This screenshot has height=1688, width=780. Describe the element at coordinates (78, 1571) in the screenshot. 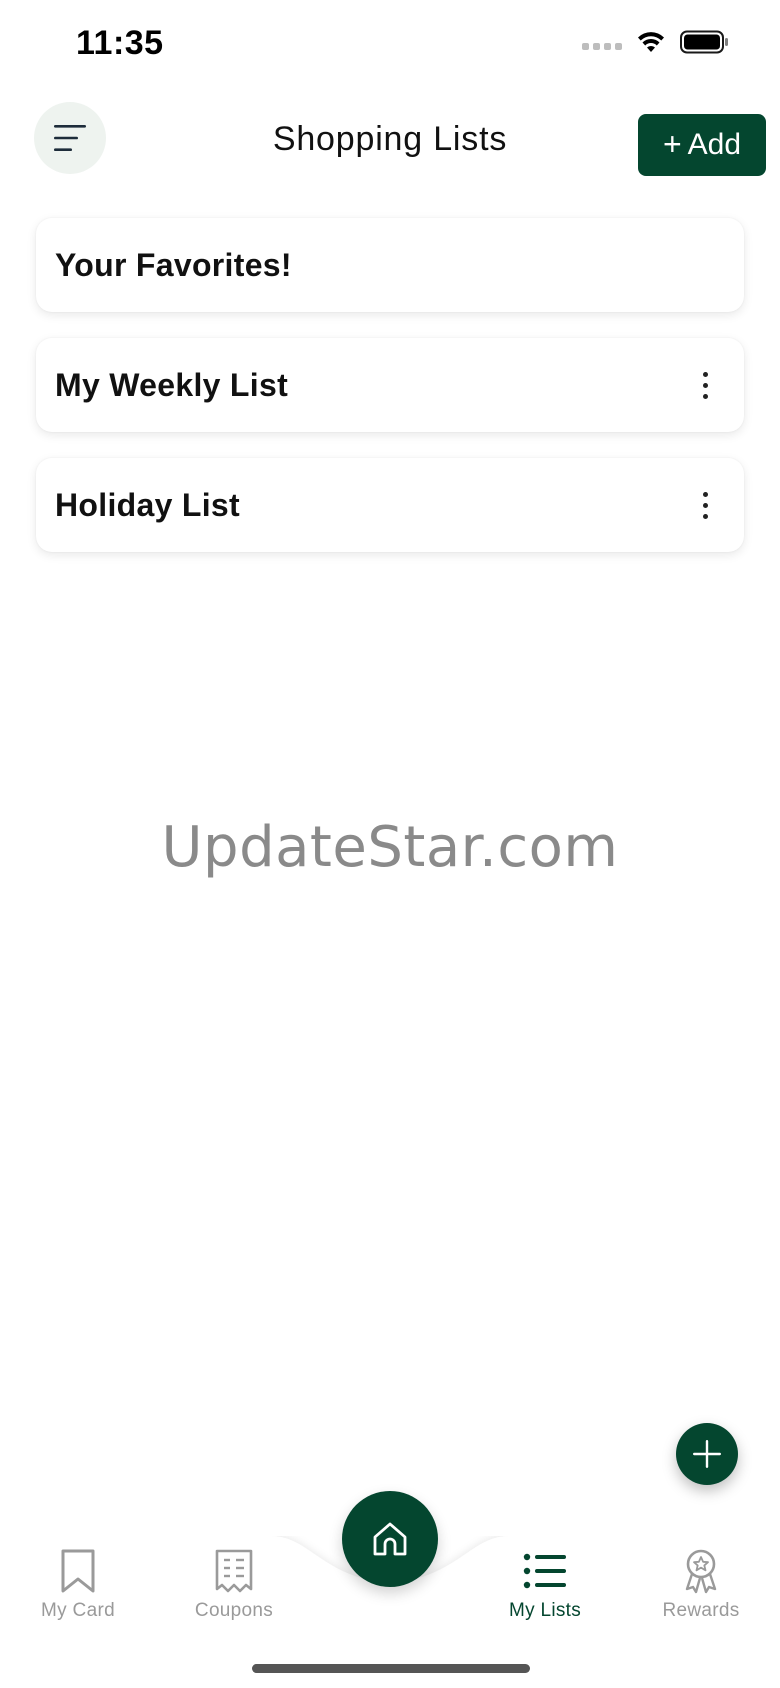

I see `bookmark-icon` at that location.